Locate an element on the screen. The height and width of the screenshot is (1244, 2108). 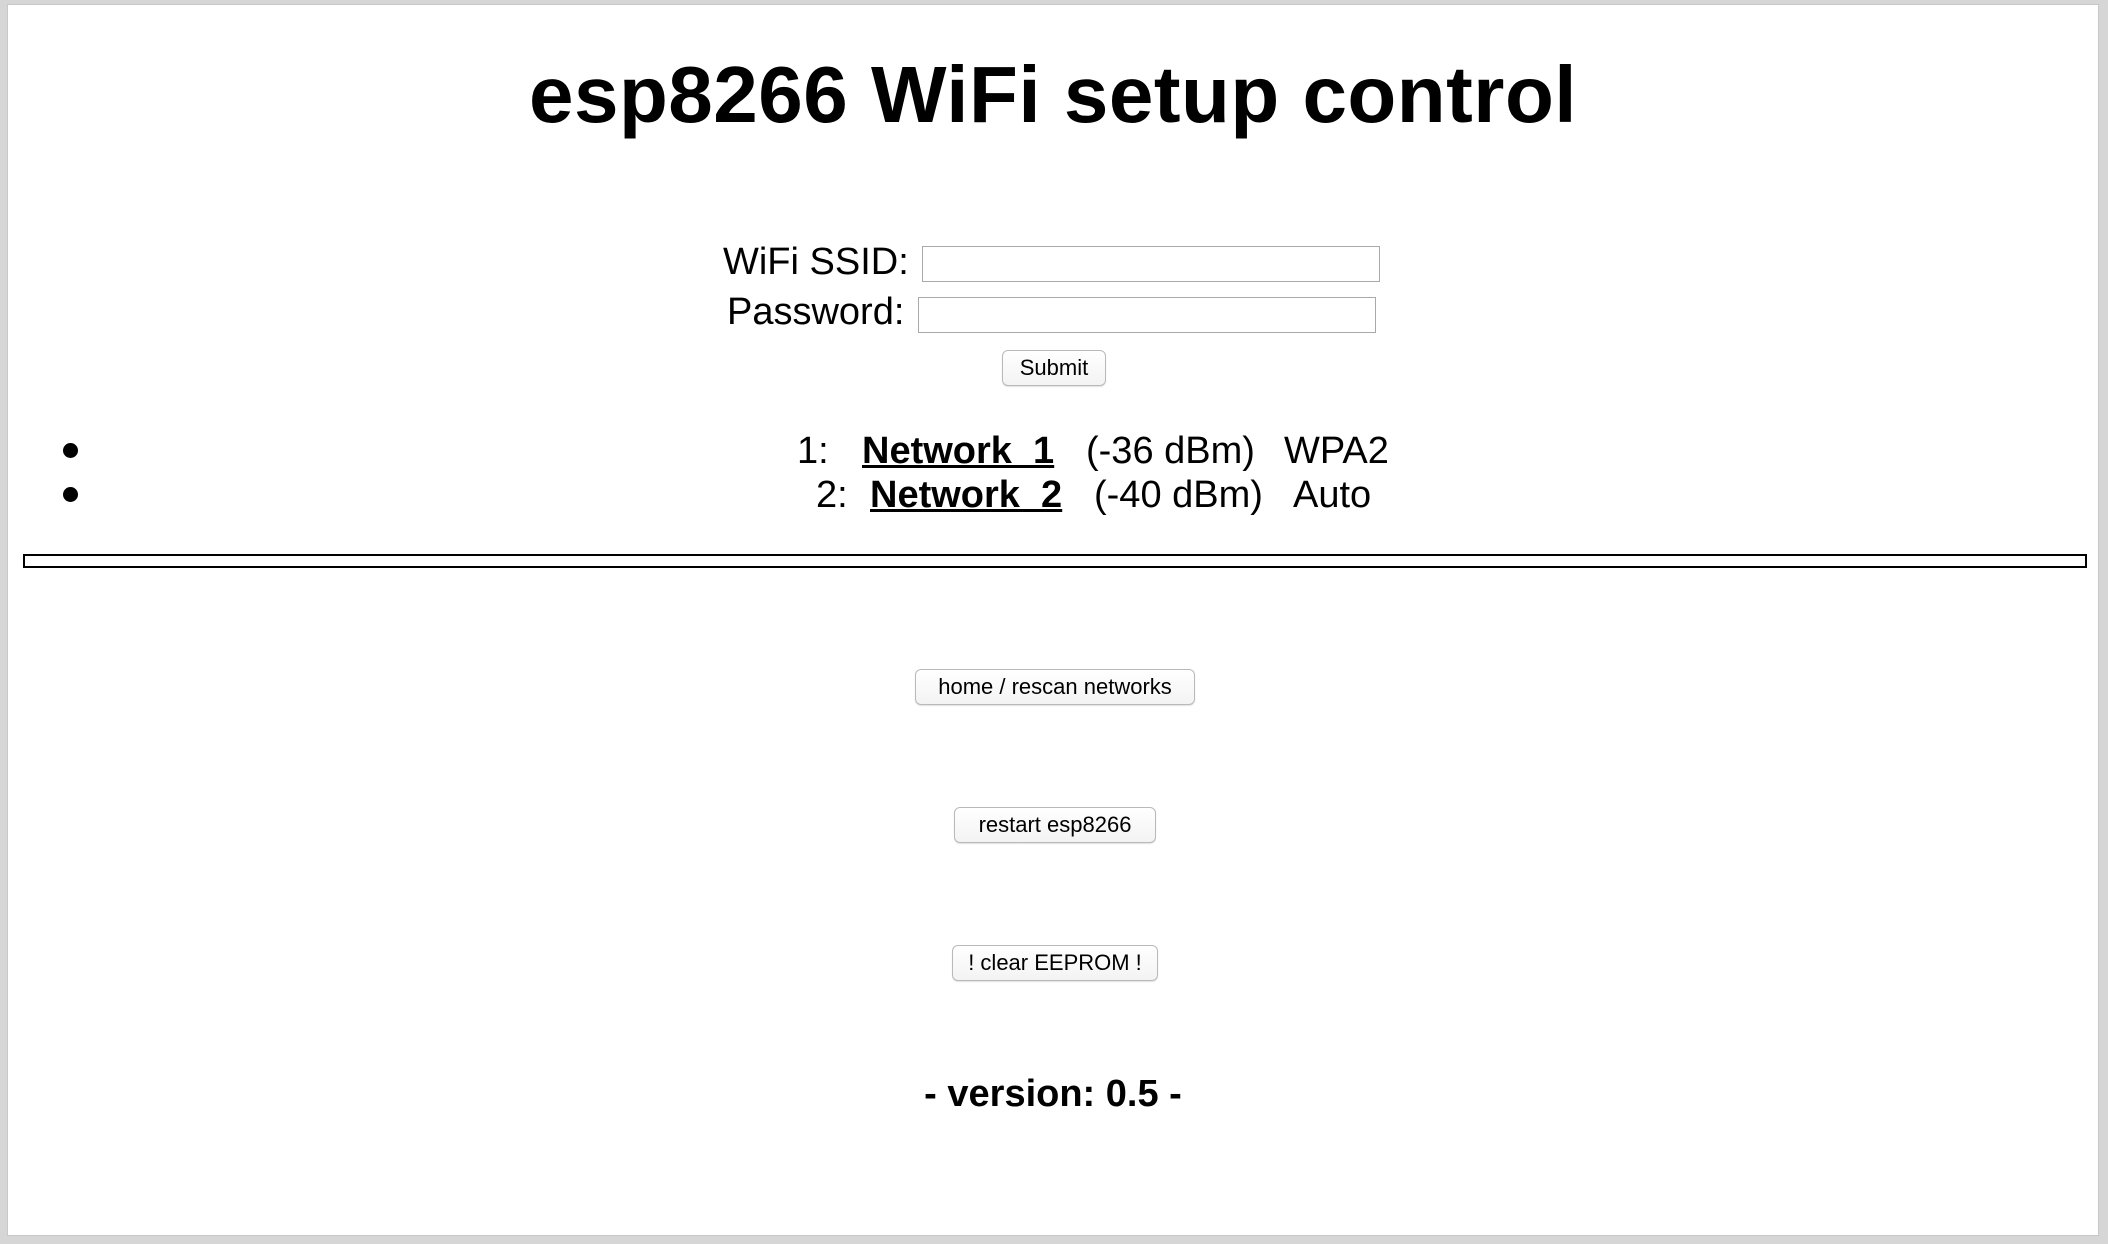
ssid-label: WiFi SSID: is located at coordinates (816, 262).